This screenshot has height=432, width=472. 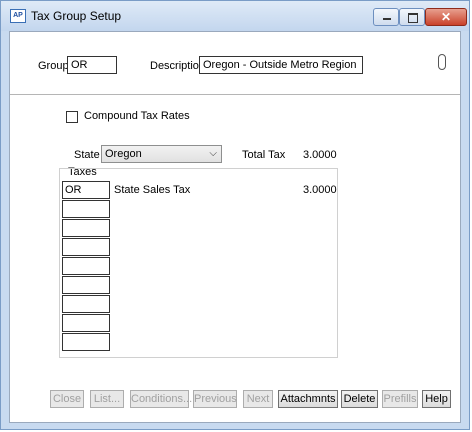 What do you see at coordinates (76, 16) in the screenshot?
I see `window-title: Tax Group Setup` at bounding box center [76, 16].